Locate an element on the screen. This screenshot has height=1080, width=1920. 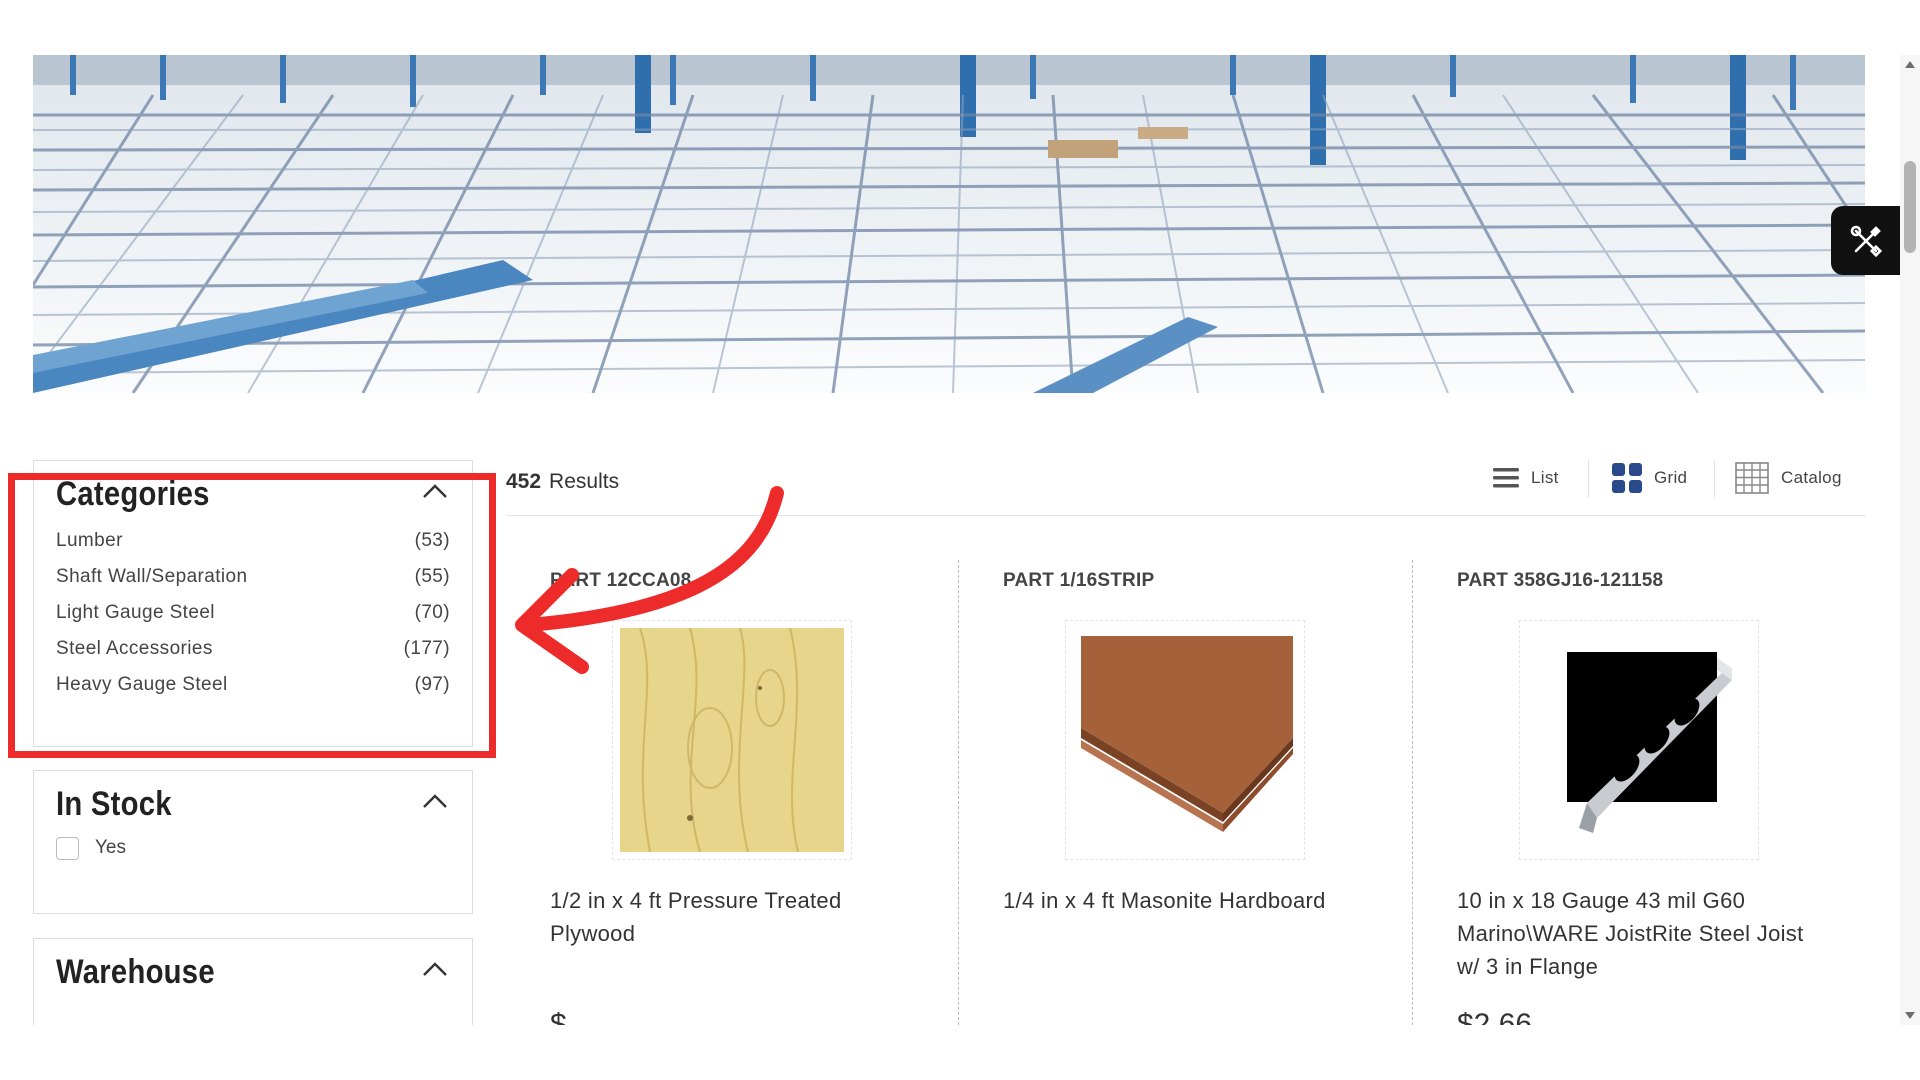
in-stock-filter: In Stock Yes is located at coordinates (253, 842).